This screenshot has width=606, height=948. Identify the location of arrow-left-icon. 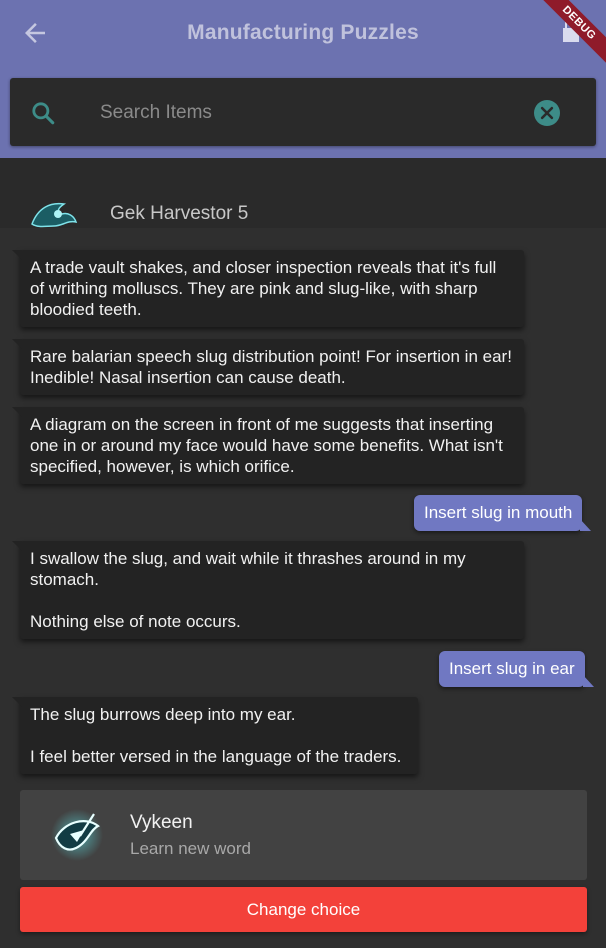
(35, 33).